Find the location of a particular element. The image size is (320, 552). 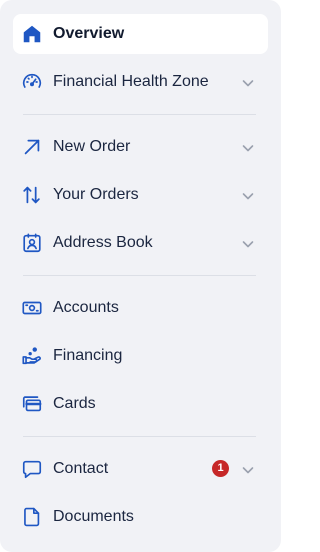

nav-item-label: Documents is located at coordinates (93, 516).